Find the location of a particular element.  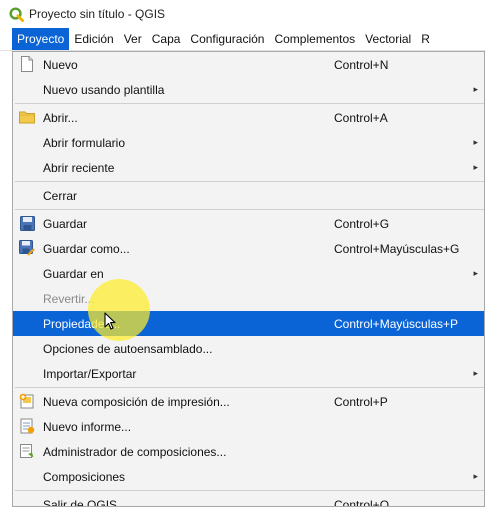

save-as-icon is located at coordinates (27, 248).